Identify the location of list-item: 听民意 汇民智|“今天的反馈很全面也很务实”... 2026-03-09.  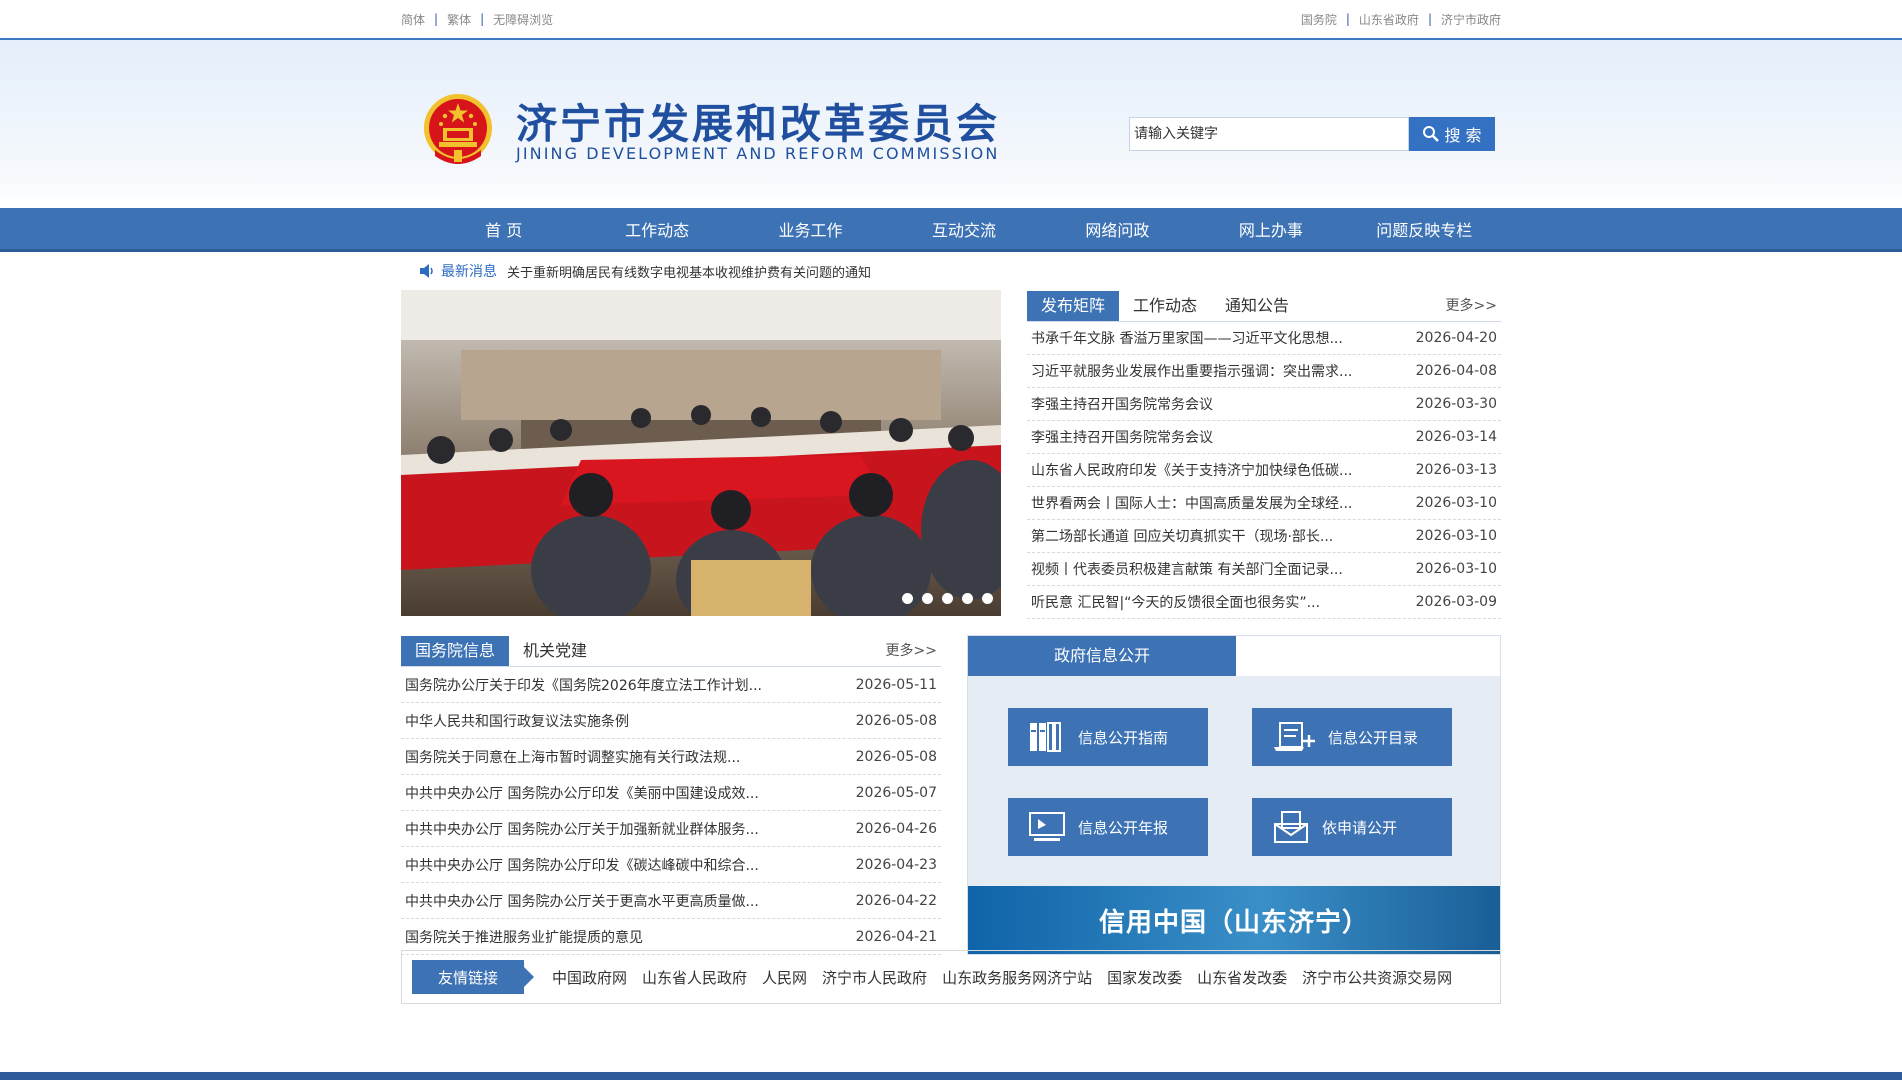
(1264, 602).